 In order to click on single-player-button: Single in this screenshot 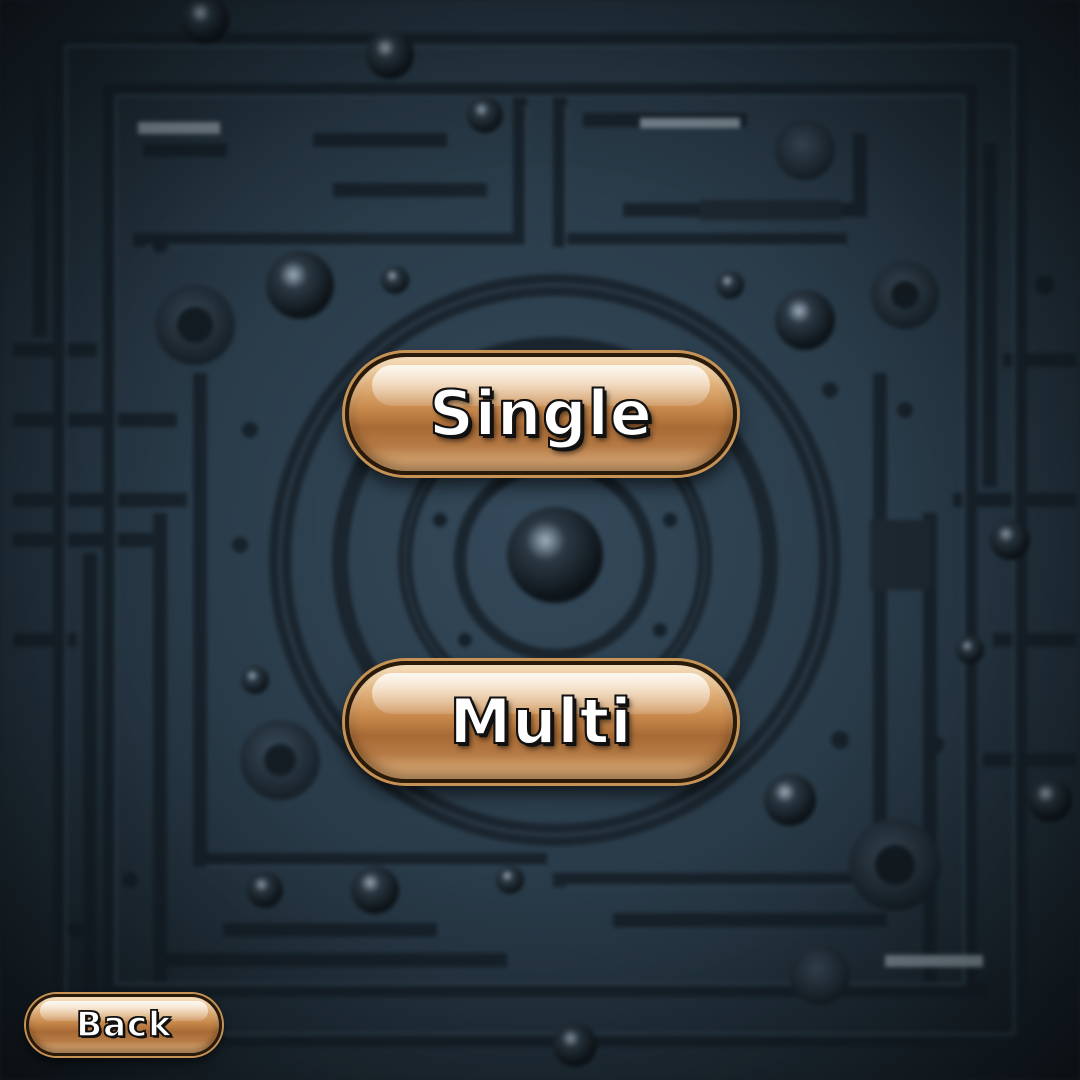, I will do `click(541, 414)`.